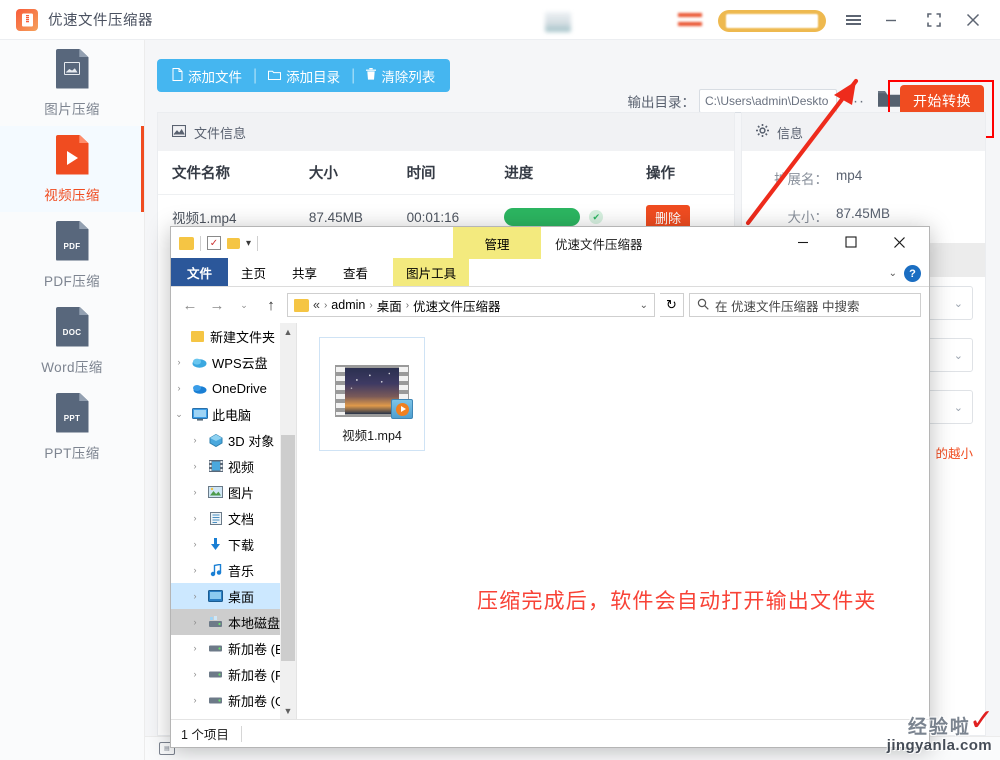  What do you see at coordinates (215, 570) in the screenshot?
I see `music-icon` at bounding box center [215, 570].